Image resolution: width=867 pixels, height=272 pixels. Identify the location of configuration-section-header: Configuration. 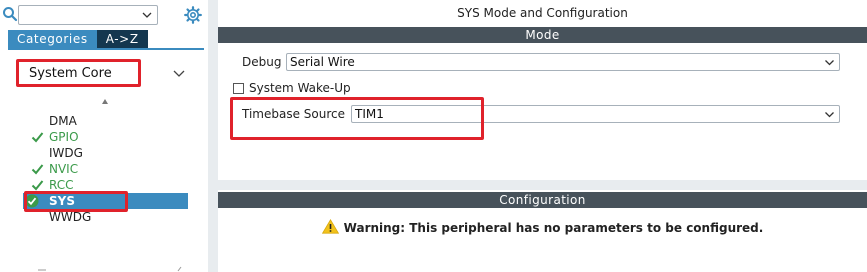
(542, 200).